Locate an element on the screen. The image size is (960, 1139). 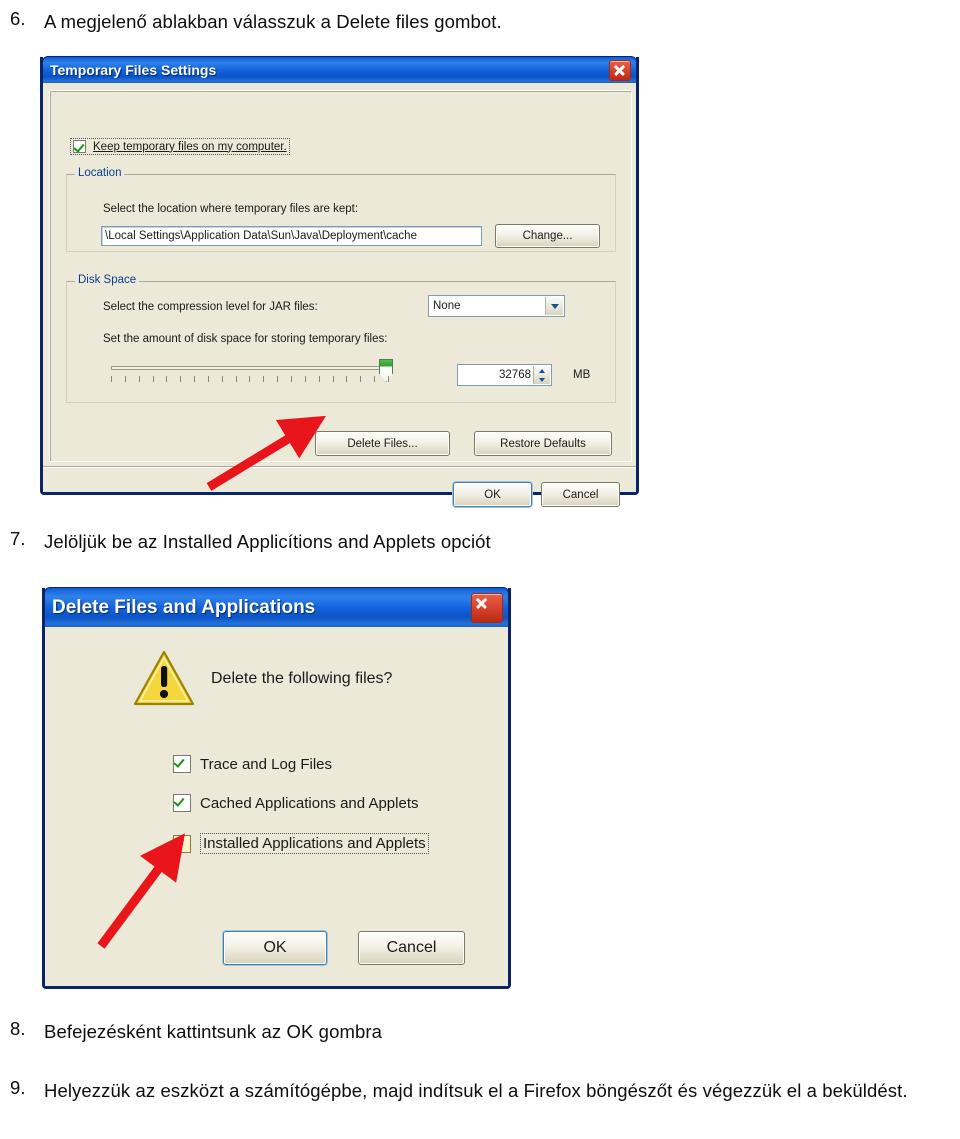
trace-and-log-files-checkbox: Trace and Log Files is located at coordinates (252, 764).